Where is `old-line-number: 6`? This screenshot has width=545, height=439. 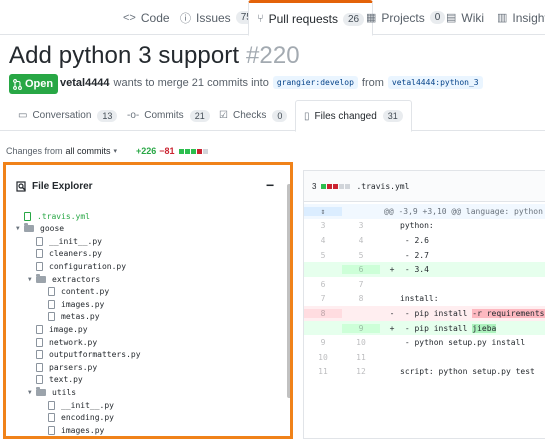
old-line-number: 6 is located at coordinates (323, 284).